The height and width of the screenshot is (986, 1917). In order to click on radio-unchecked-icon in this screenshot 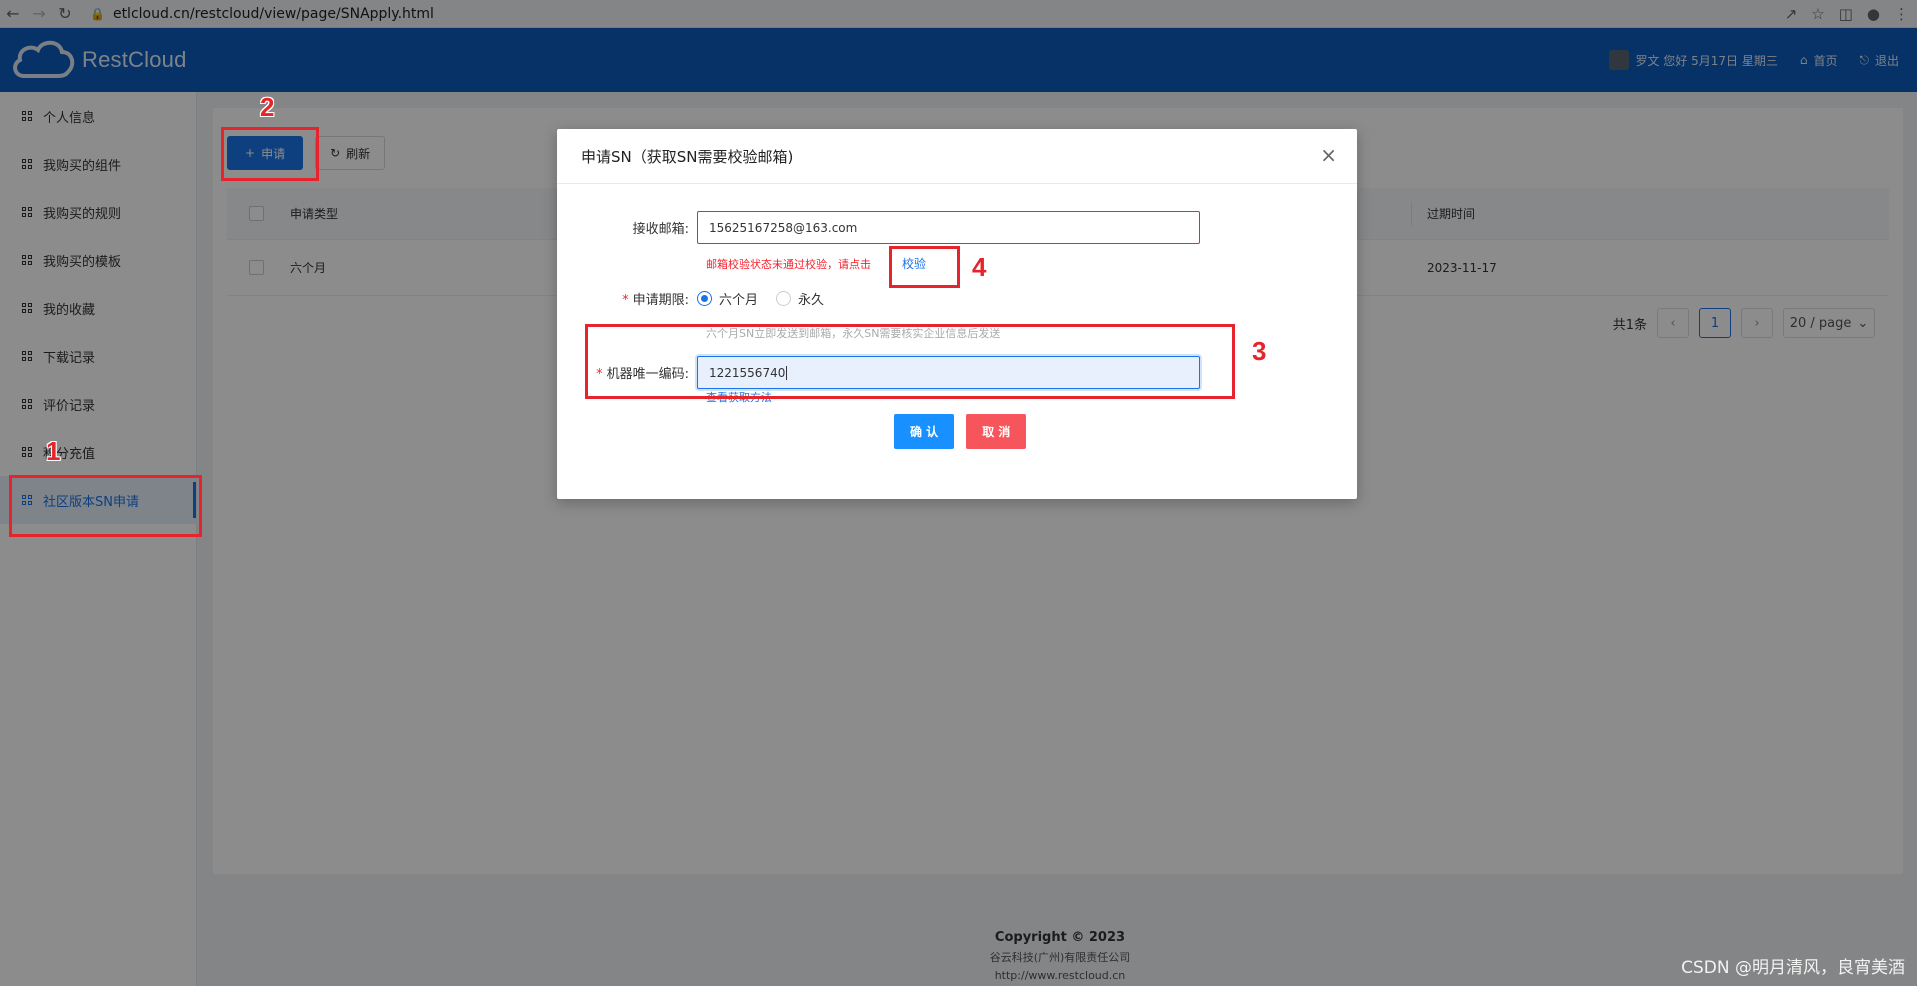, I will do `click(784, 298)`.